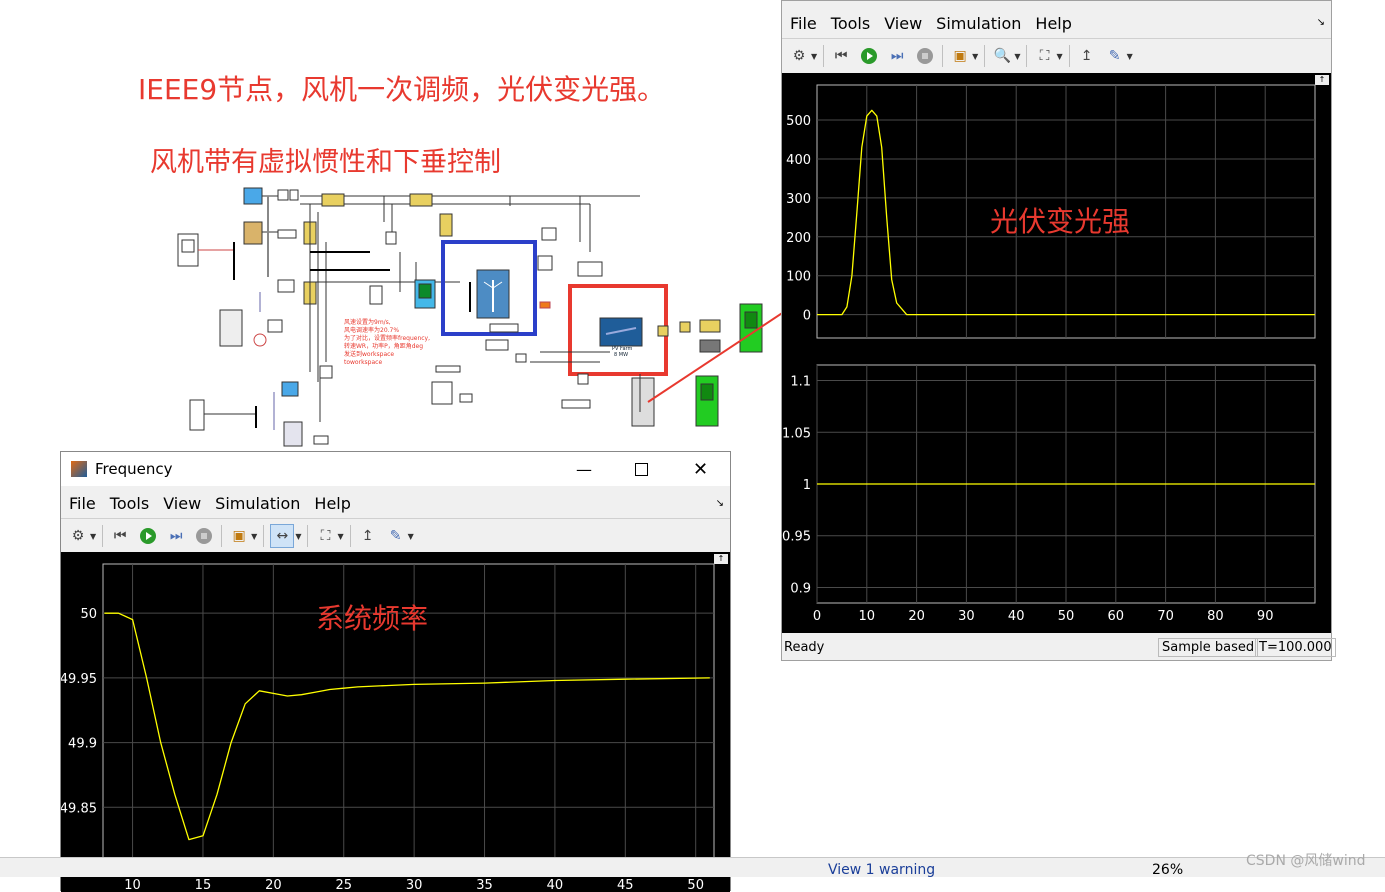  Describe the element at coordinates (869, 56) in the screenshot. I see `run-icon` at that location.